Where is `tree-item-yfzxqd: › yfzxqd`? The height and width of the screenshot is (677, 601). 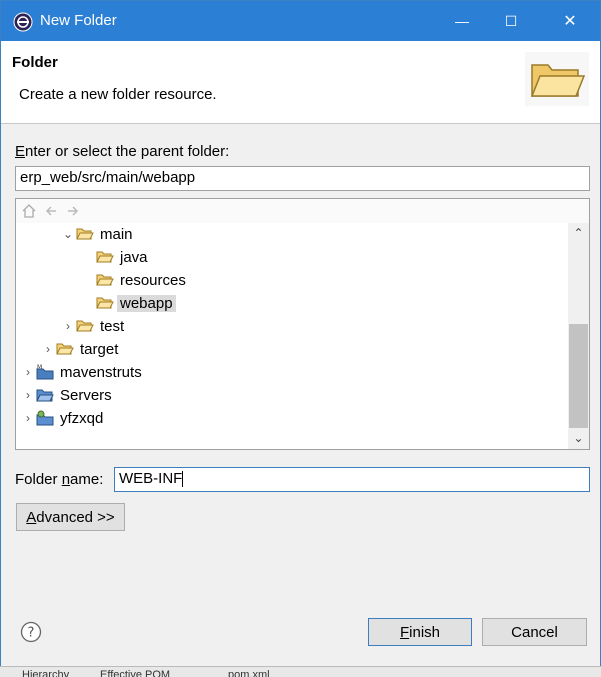
tree-item-yfzxqd: › yfzxqd is located at coordinates (63, 418).